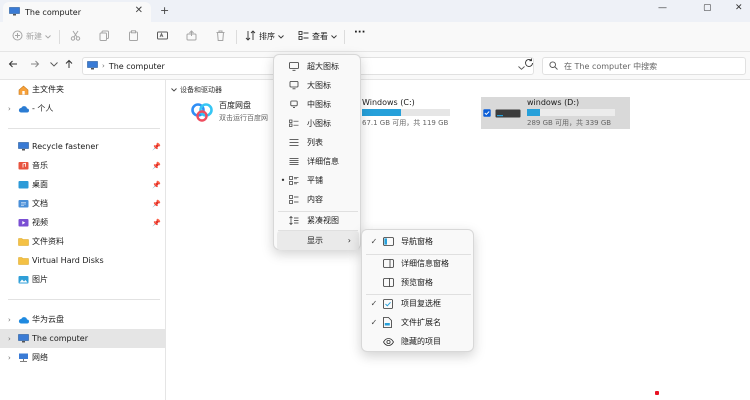  What do you see at coordinates (137, 66) in the screenshot?
I see `breadcrumb-item: The computer` at bounding box center [137, 66].